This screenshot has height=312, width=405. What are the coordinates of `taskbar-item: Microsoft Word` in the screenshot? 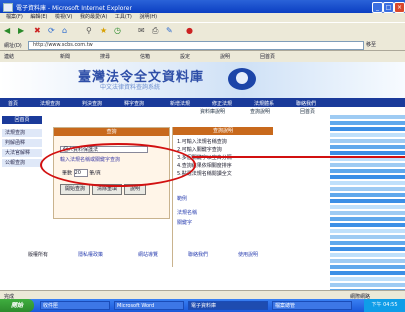 It's located at (149, 305).